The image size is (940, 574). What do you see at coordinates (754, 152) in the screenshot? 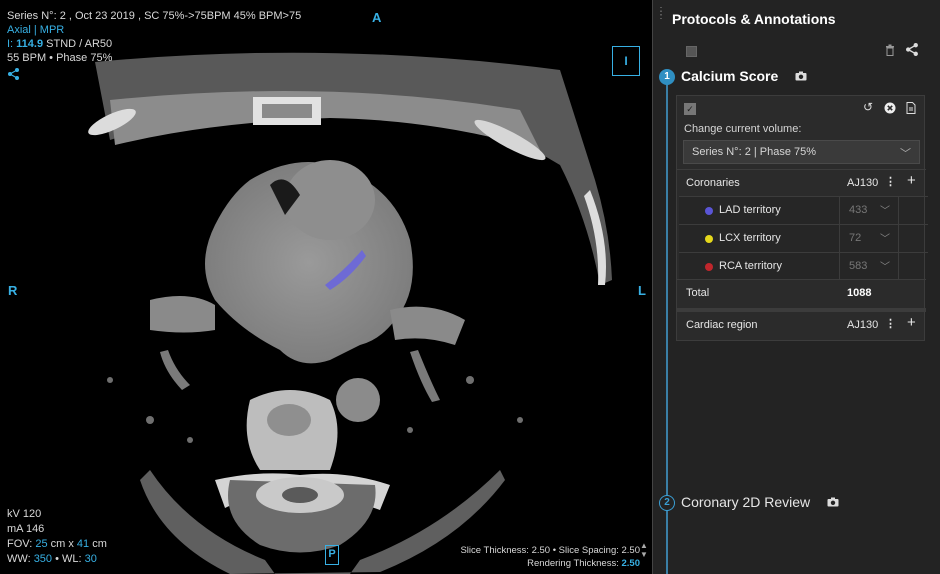
I see `volume-select-value: Series N°: 2 | Phase 75%` at bounding box center [754, 152].